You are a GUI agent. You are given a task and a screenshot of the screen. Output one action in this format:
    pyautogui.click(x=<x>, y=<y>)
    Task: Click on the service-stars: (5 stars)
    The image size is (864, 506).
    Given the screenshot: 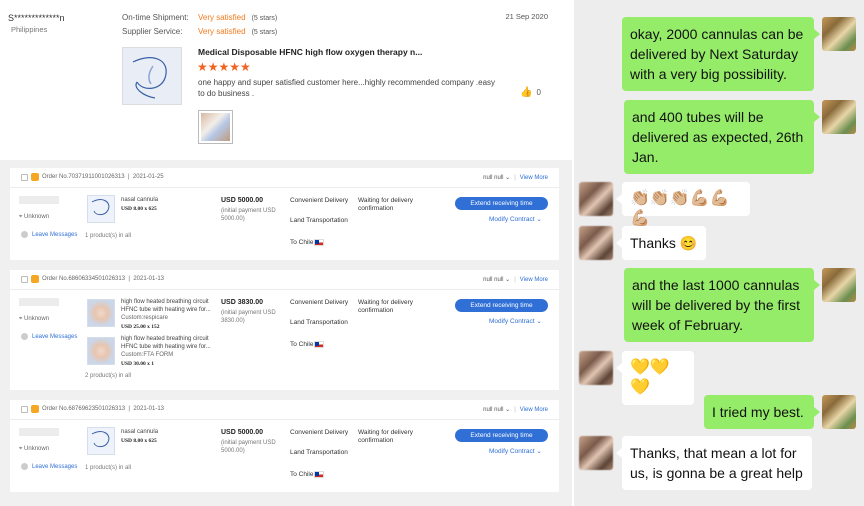 What is the action you would take?
    pyautogui.click(x=264, y=32)
    